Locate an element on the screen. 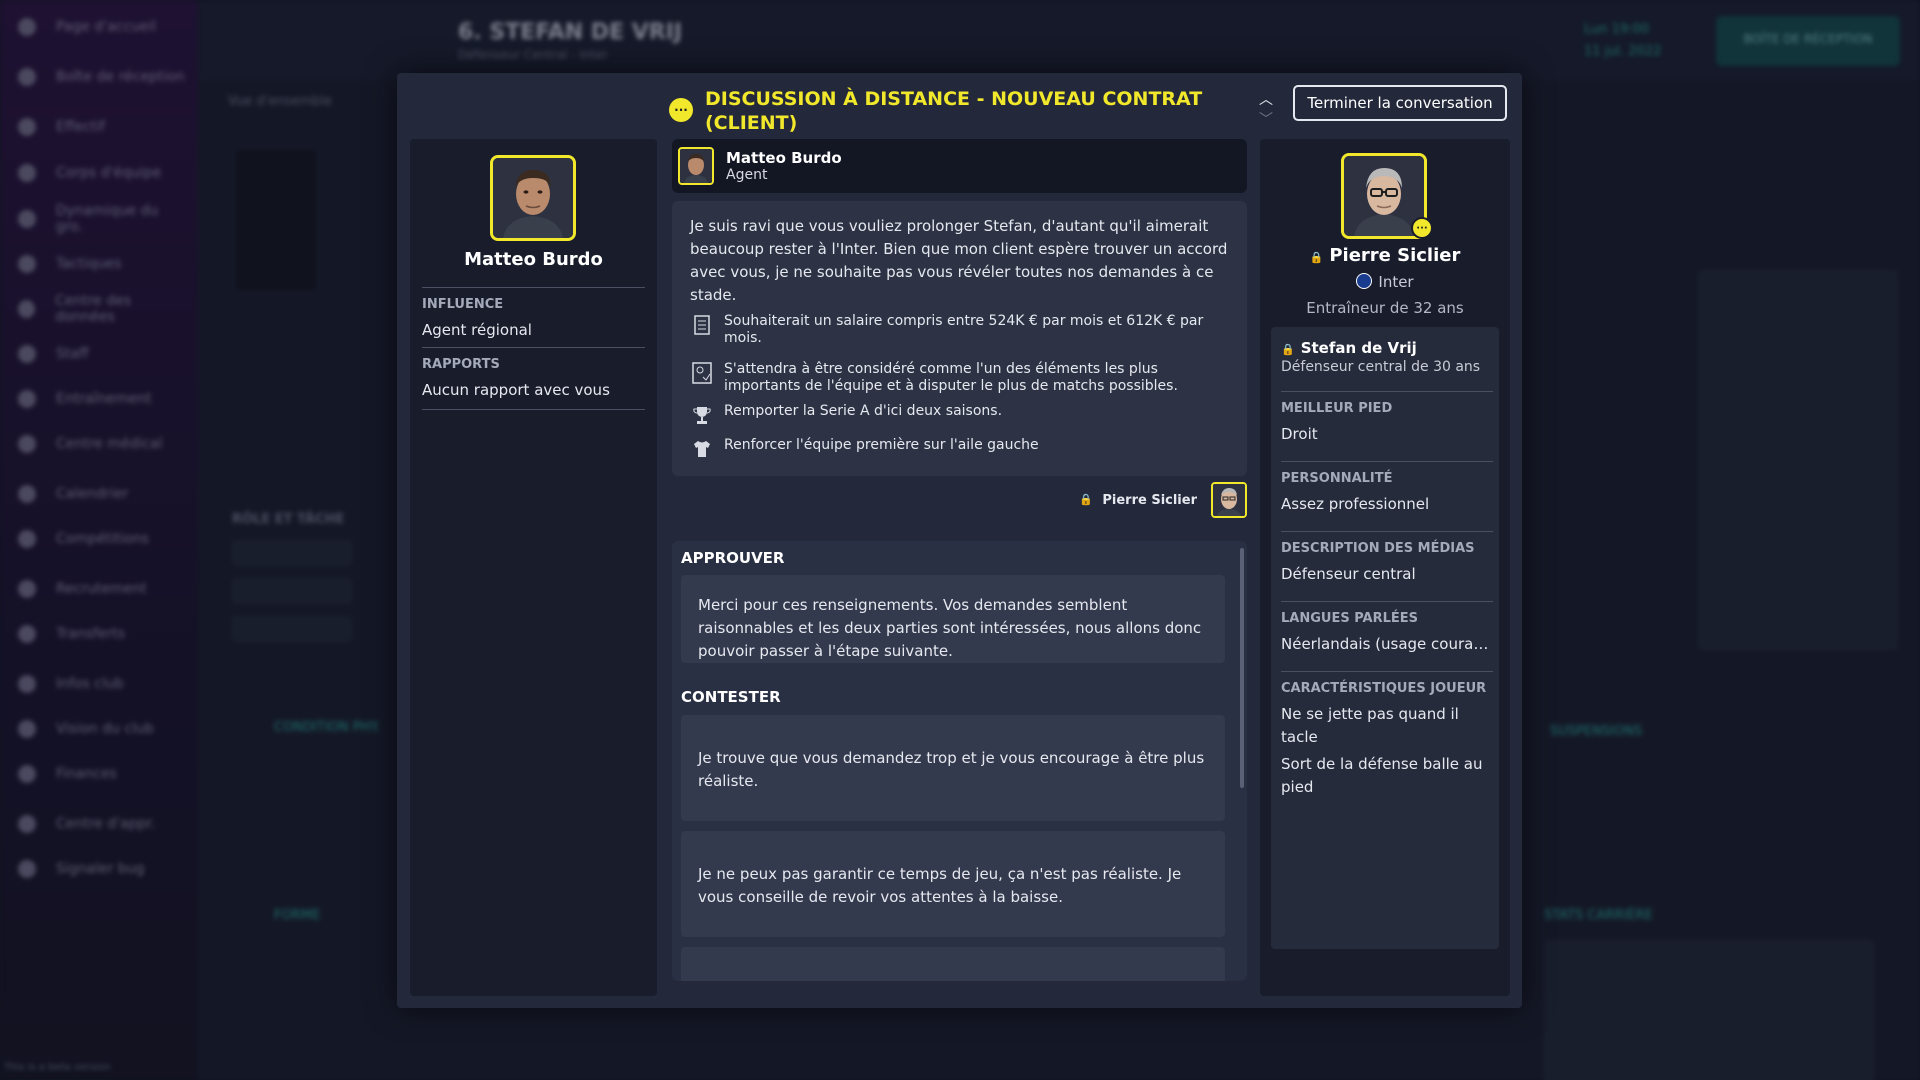 The height and width of the screenshot is (1080, 1920). personality-label: PERSONNALITÉ is located at coordinates (1337, 478).